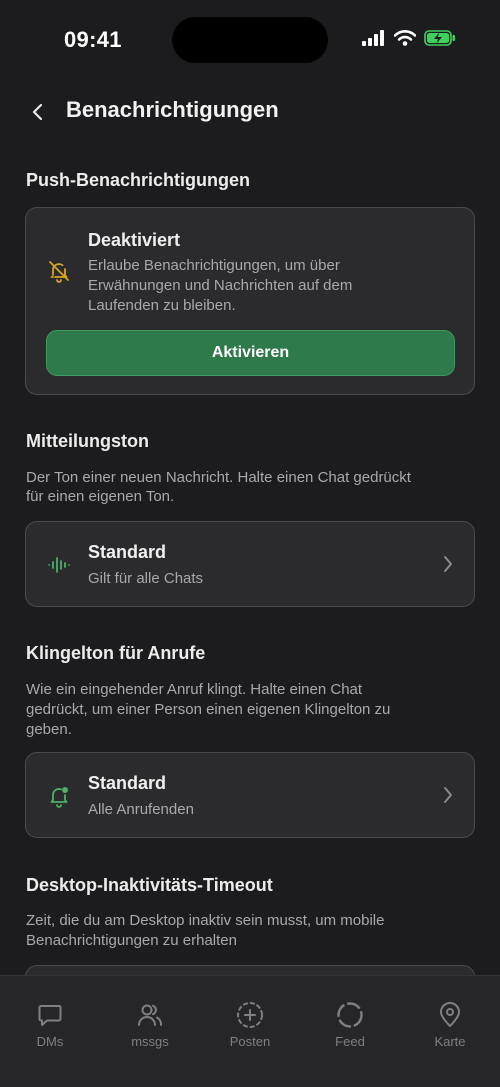 This screenshot has height=1087, width=500. What do you see at coordinates (220, 285) in the screenshot?
I see `push-status-desc-line2: Erwähnungen und Nachrichten auf dem` at bounding box center [220, 285].